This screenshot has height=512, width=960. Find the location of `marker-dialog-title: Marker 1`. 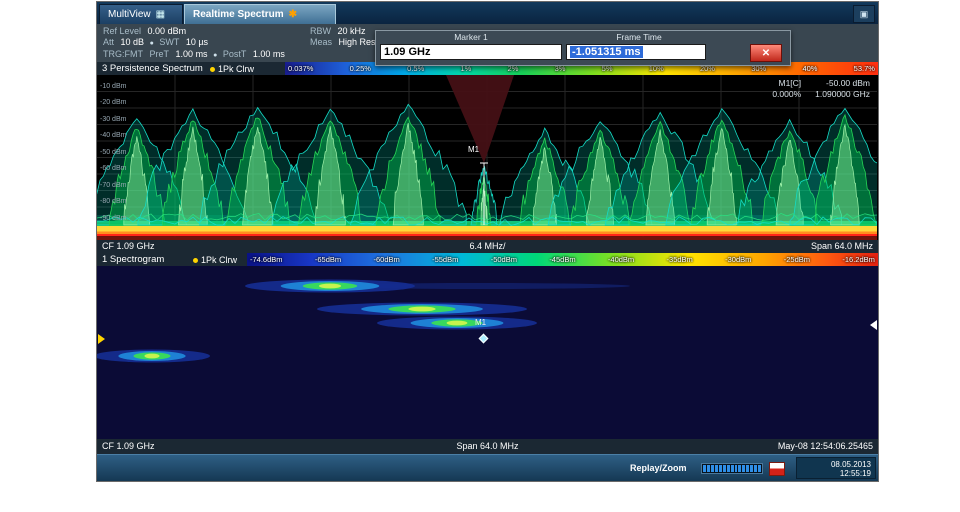

marker-dialog-title: Marker 1 is located at coordinates (471, 37).